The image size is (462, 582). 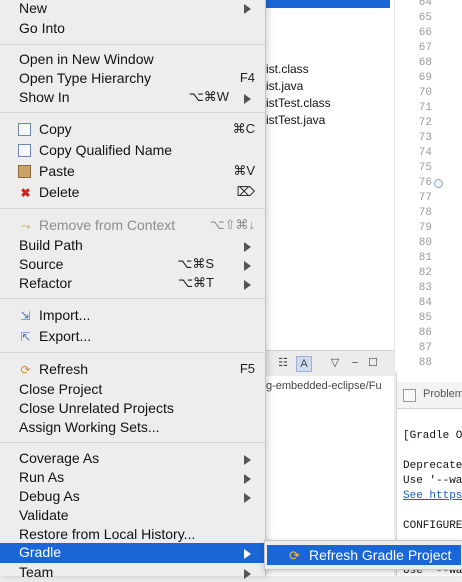 I want to click on tab-problems: Problem, so click(x=429, y=395).